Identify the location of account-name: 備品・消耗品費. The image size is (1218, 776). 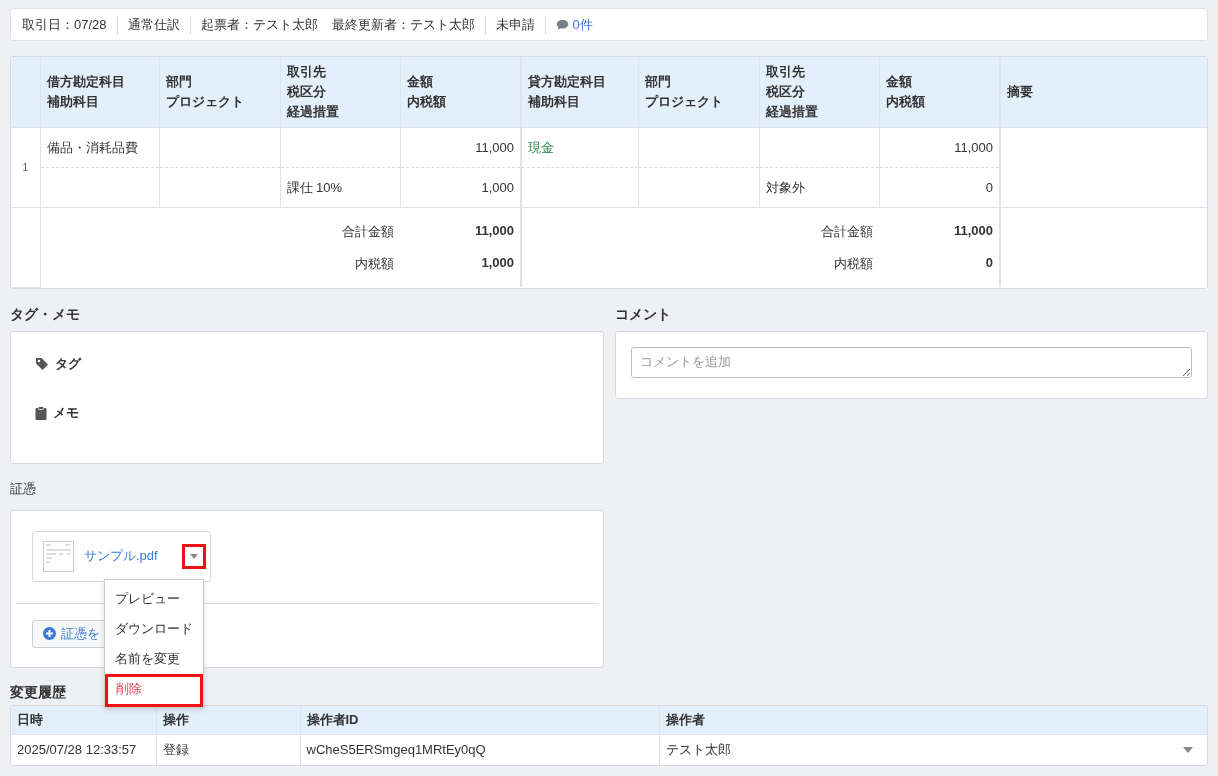
(92, 147).